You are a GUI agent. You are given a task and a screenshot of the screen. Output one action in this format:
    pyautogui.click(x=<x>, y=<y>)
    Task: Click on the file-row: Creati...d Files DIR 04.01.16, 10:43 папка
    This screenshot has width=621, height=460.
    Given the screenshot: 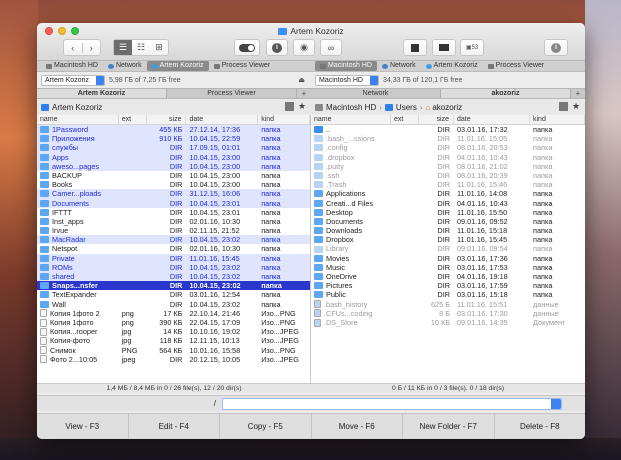 What is the action you would take?
    pyautogui.click(x=448, y=203)
    